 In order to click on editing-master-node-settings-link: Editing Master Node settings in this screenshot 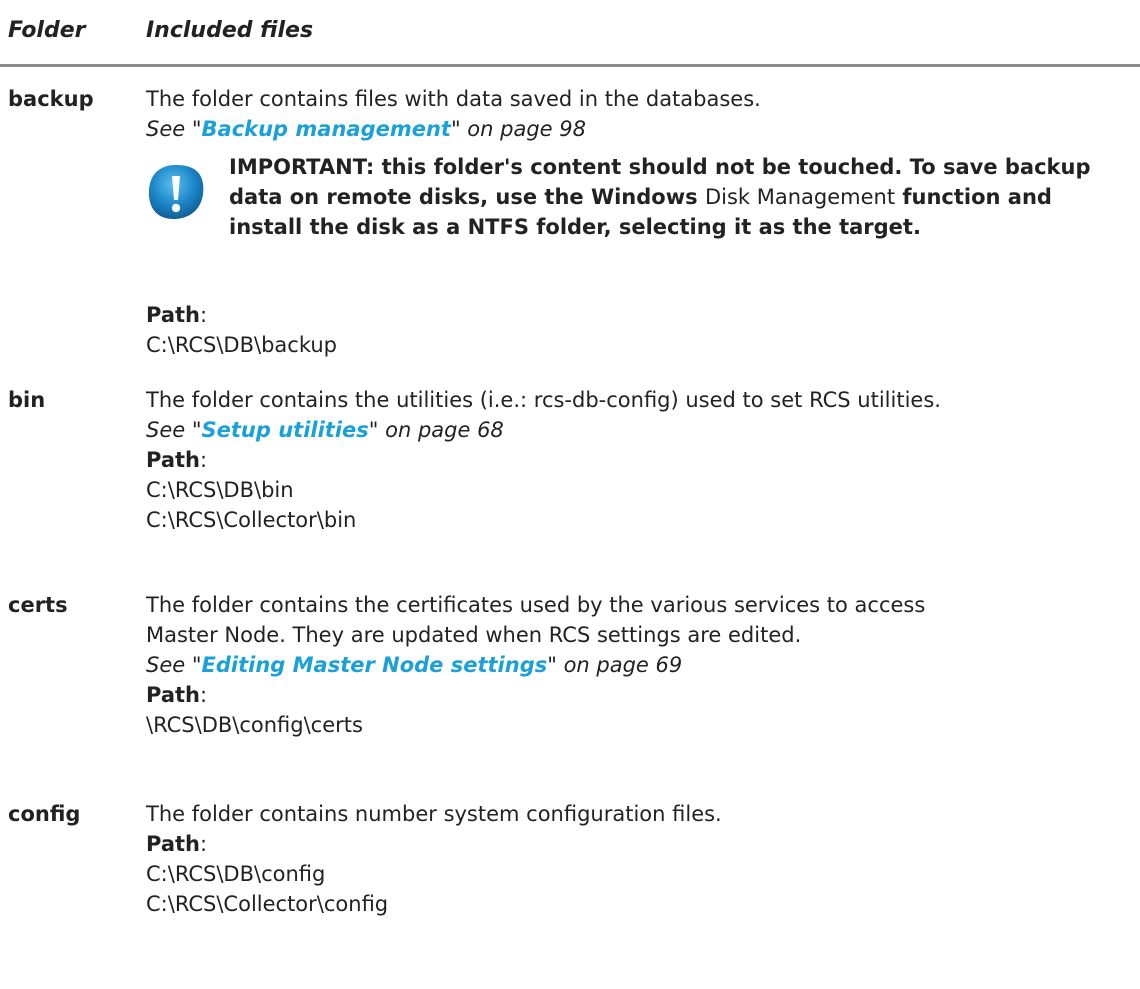, I will do `click(375, 665)`.